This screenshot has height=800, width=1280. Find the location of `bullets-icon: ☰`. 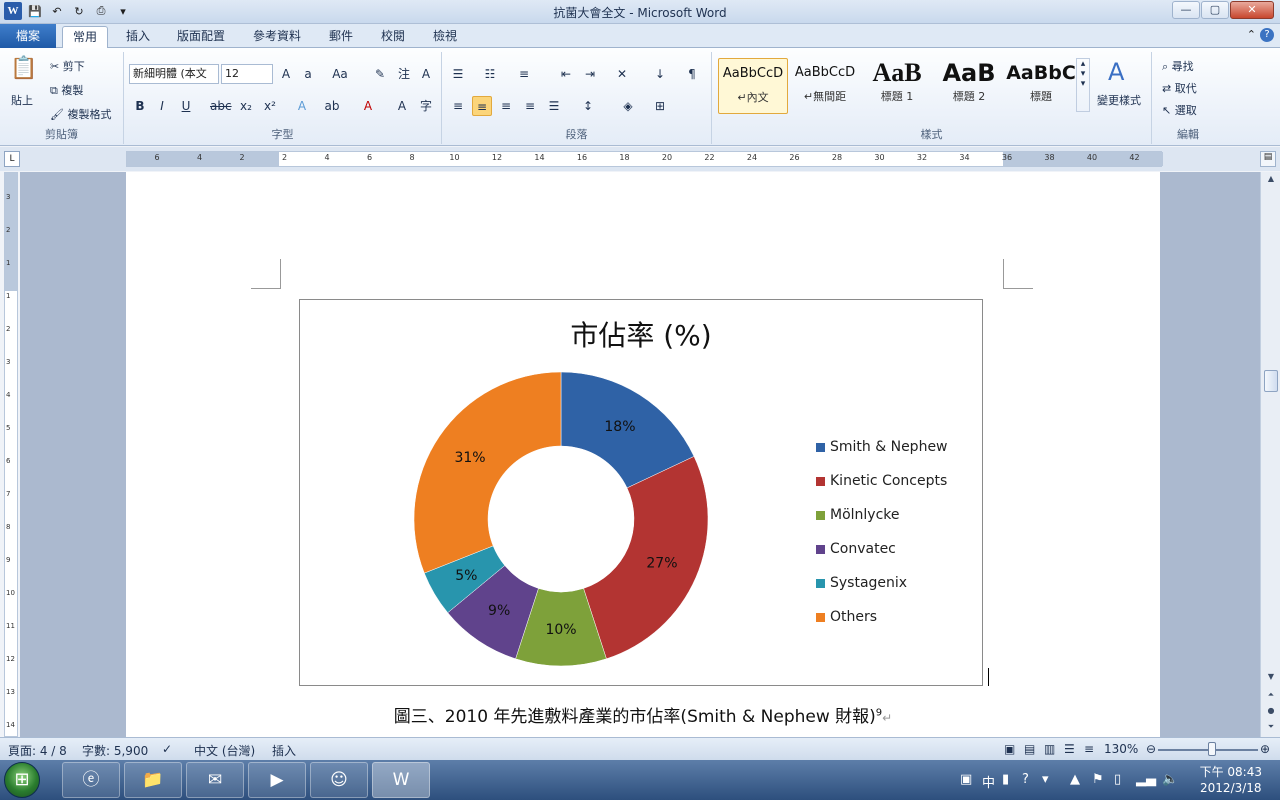

bullets-icon: ☰ is located at coordinates (458, 74).